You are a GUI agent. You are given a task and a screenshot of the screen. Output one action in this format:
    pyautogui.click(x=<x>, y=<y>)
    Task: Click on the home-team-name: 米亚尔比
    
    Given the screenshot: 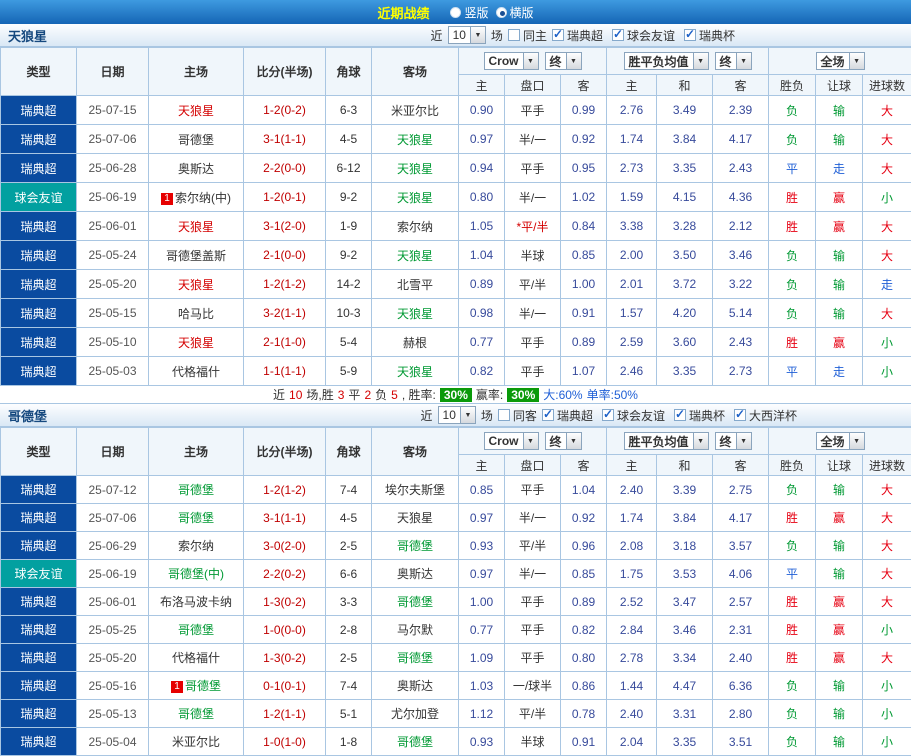 What is the action you would take?
    pyautogui.click(x=196, y=742)
    